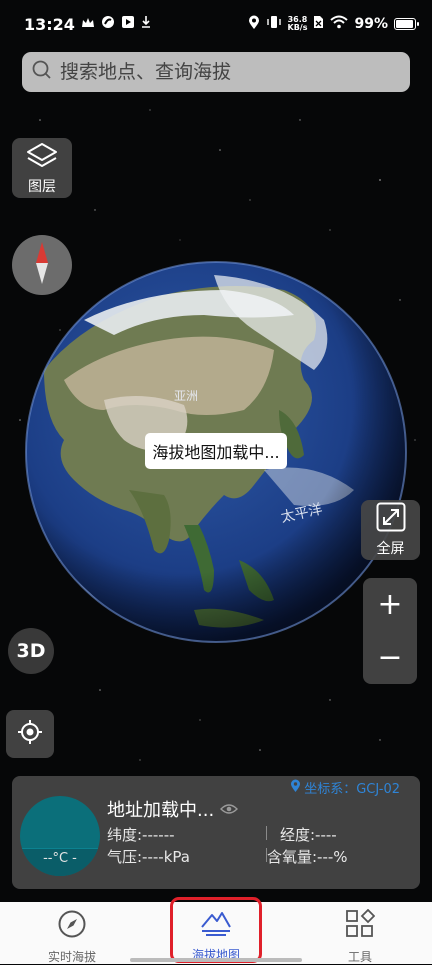 The height and width of the screenshot is (965, 432). What do you see at coordinates (297, 27) in the screenshot?
I see `network-speed-unit: KB/s` at bounding box center [297, 27].